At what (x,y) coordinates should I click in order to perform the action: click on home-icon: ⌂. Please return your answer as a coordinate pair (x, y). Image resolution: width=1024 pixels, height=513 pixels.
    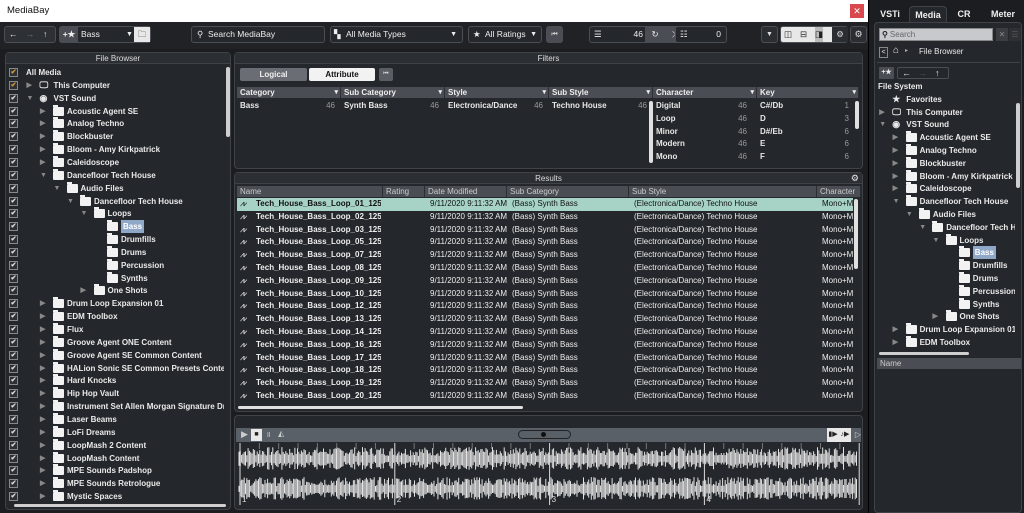
    Looking at the image, I should click on (896, 50).